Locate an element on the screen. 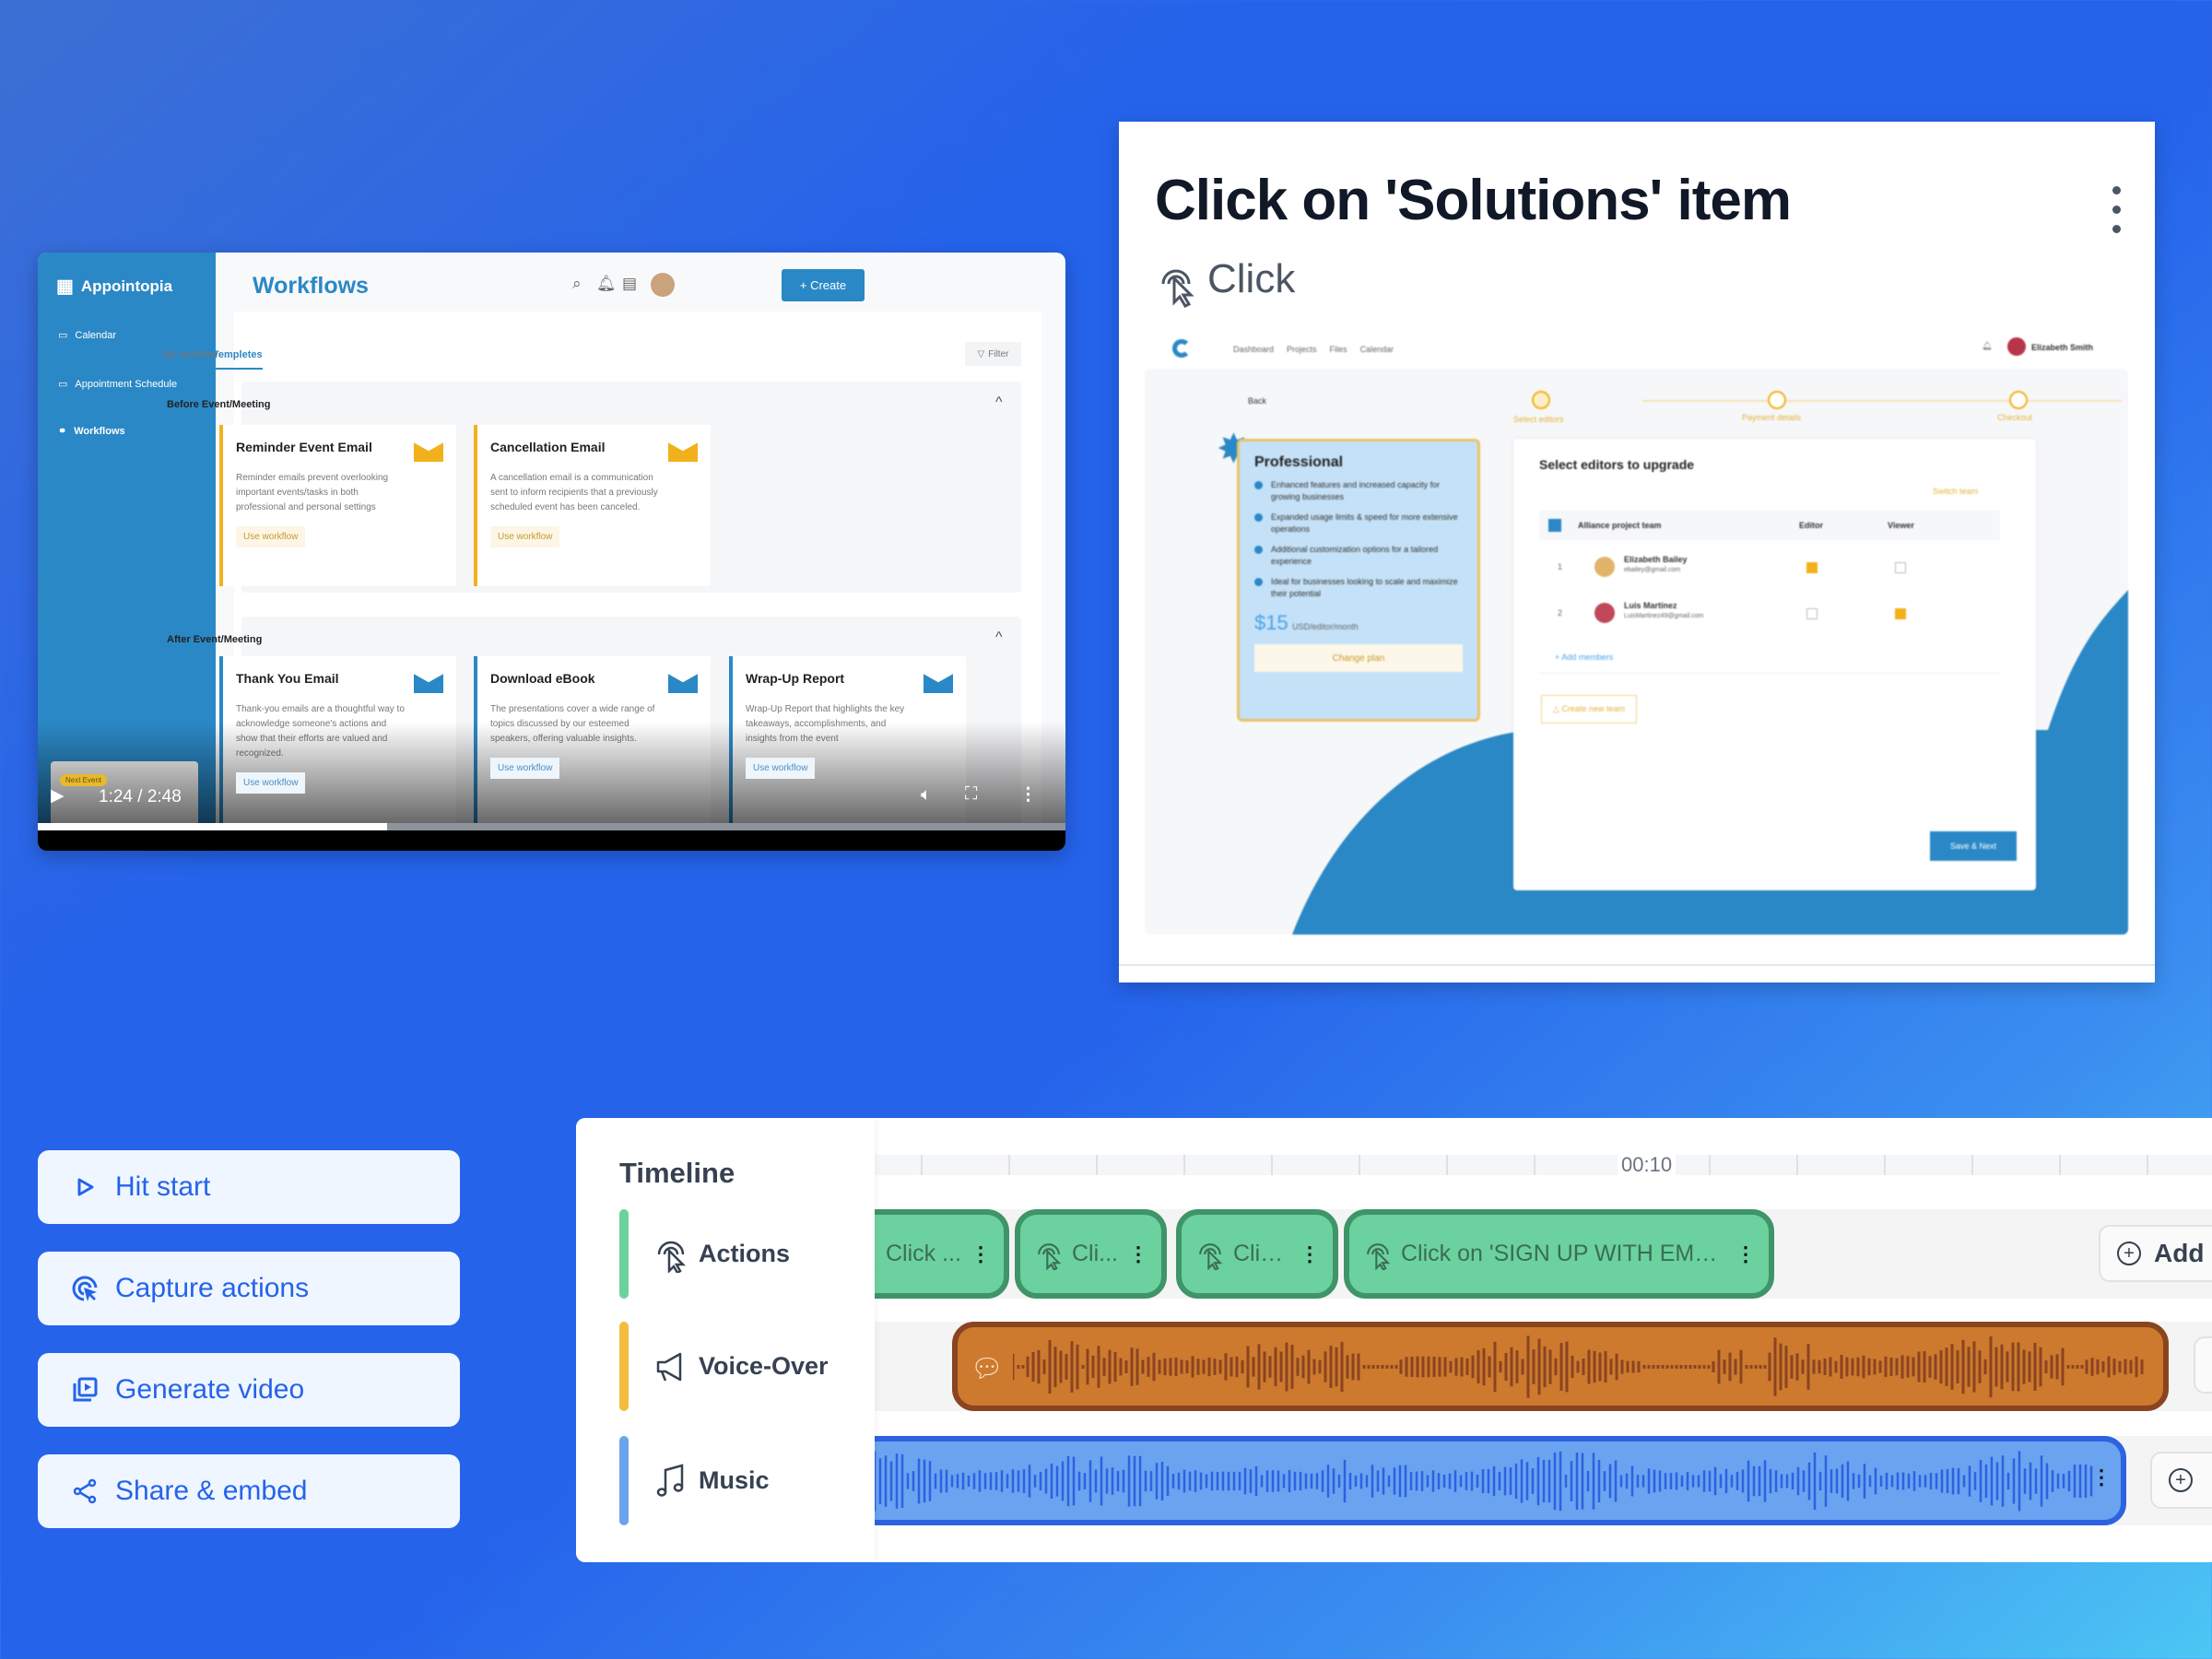 The height and width of the screenshot is (1659, 2212). step-dot is located at coordinates (1777, 400).